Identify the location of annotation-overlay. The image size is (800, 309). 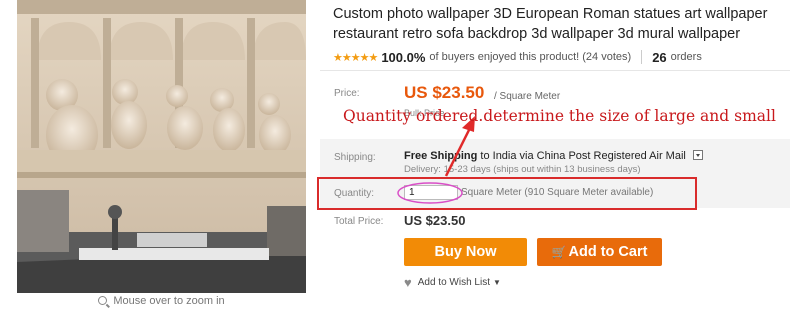
(436, 160).